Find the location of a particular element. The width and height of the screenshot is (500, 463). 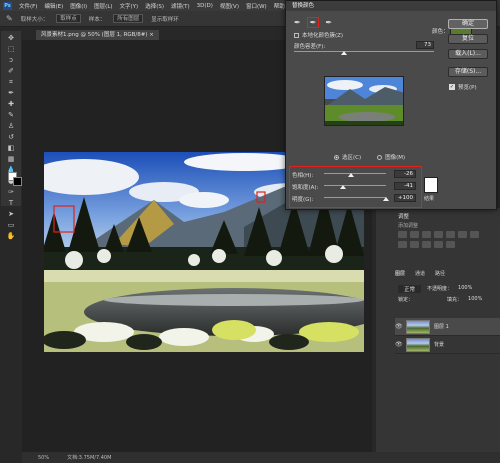

fill-value: 100% is located at coordinates (475, 299).